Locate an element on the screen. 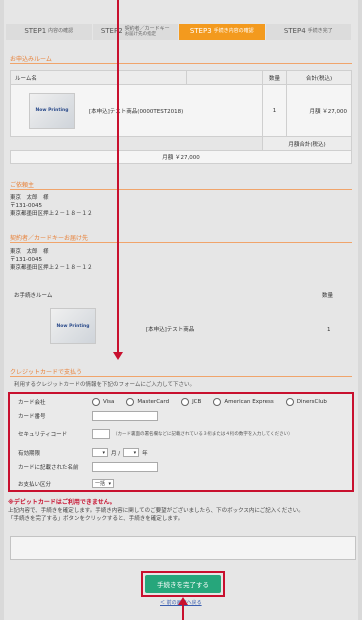 Image resolution: width=362 pixels, height=620 pixels. card-option-label: American Express is located at coordinates (249, 402).